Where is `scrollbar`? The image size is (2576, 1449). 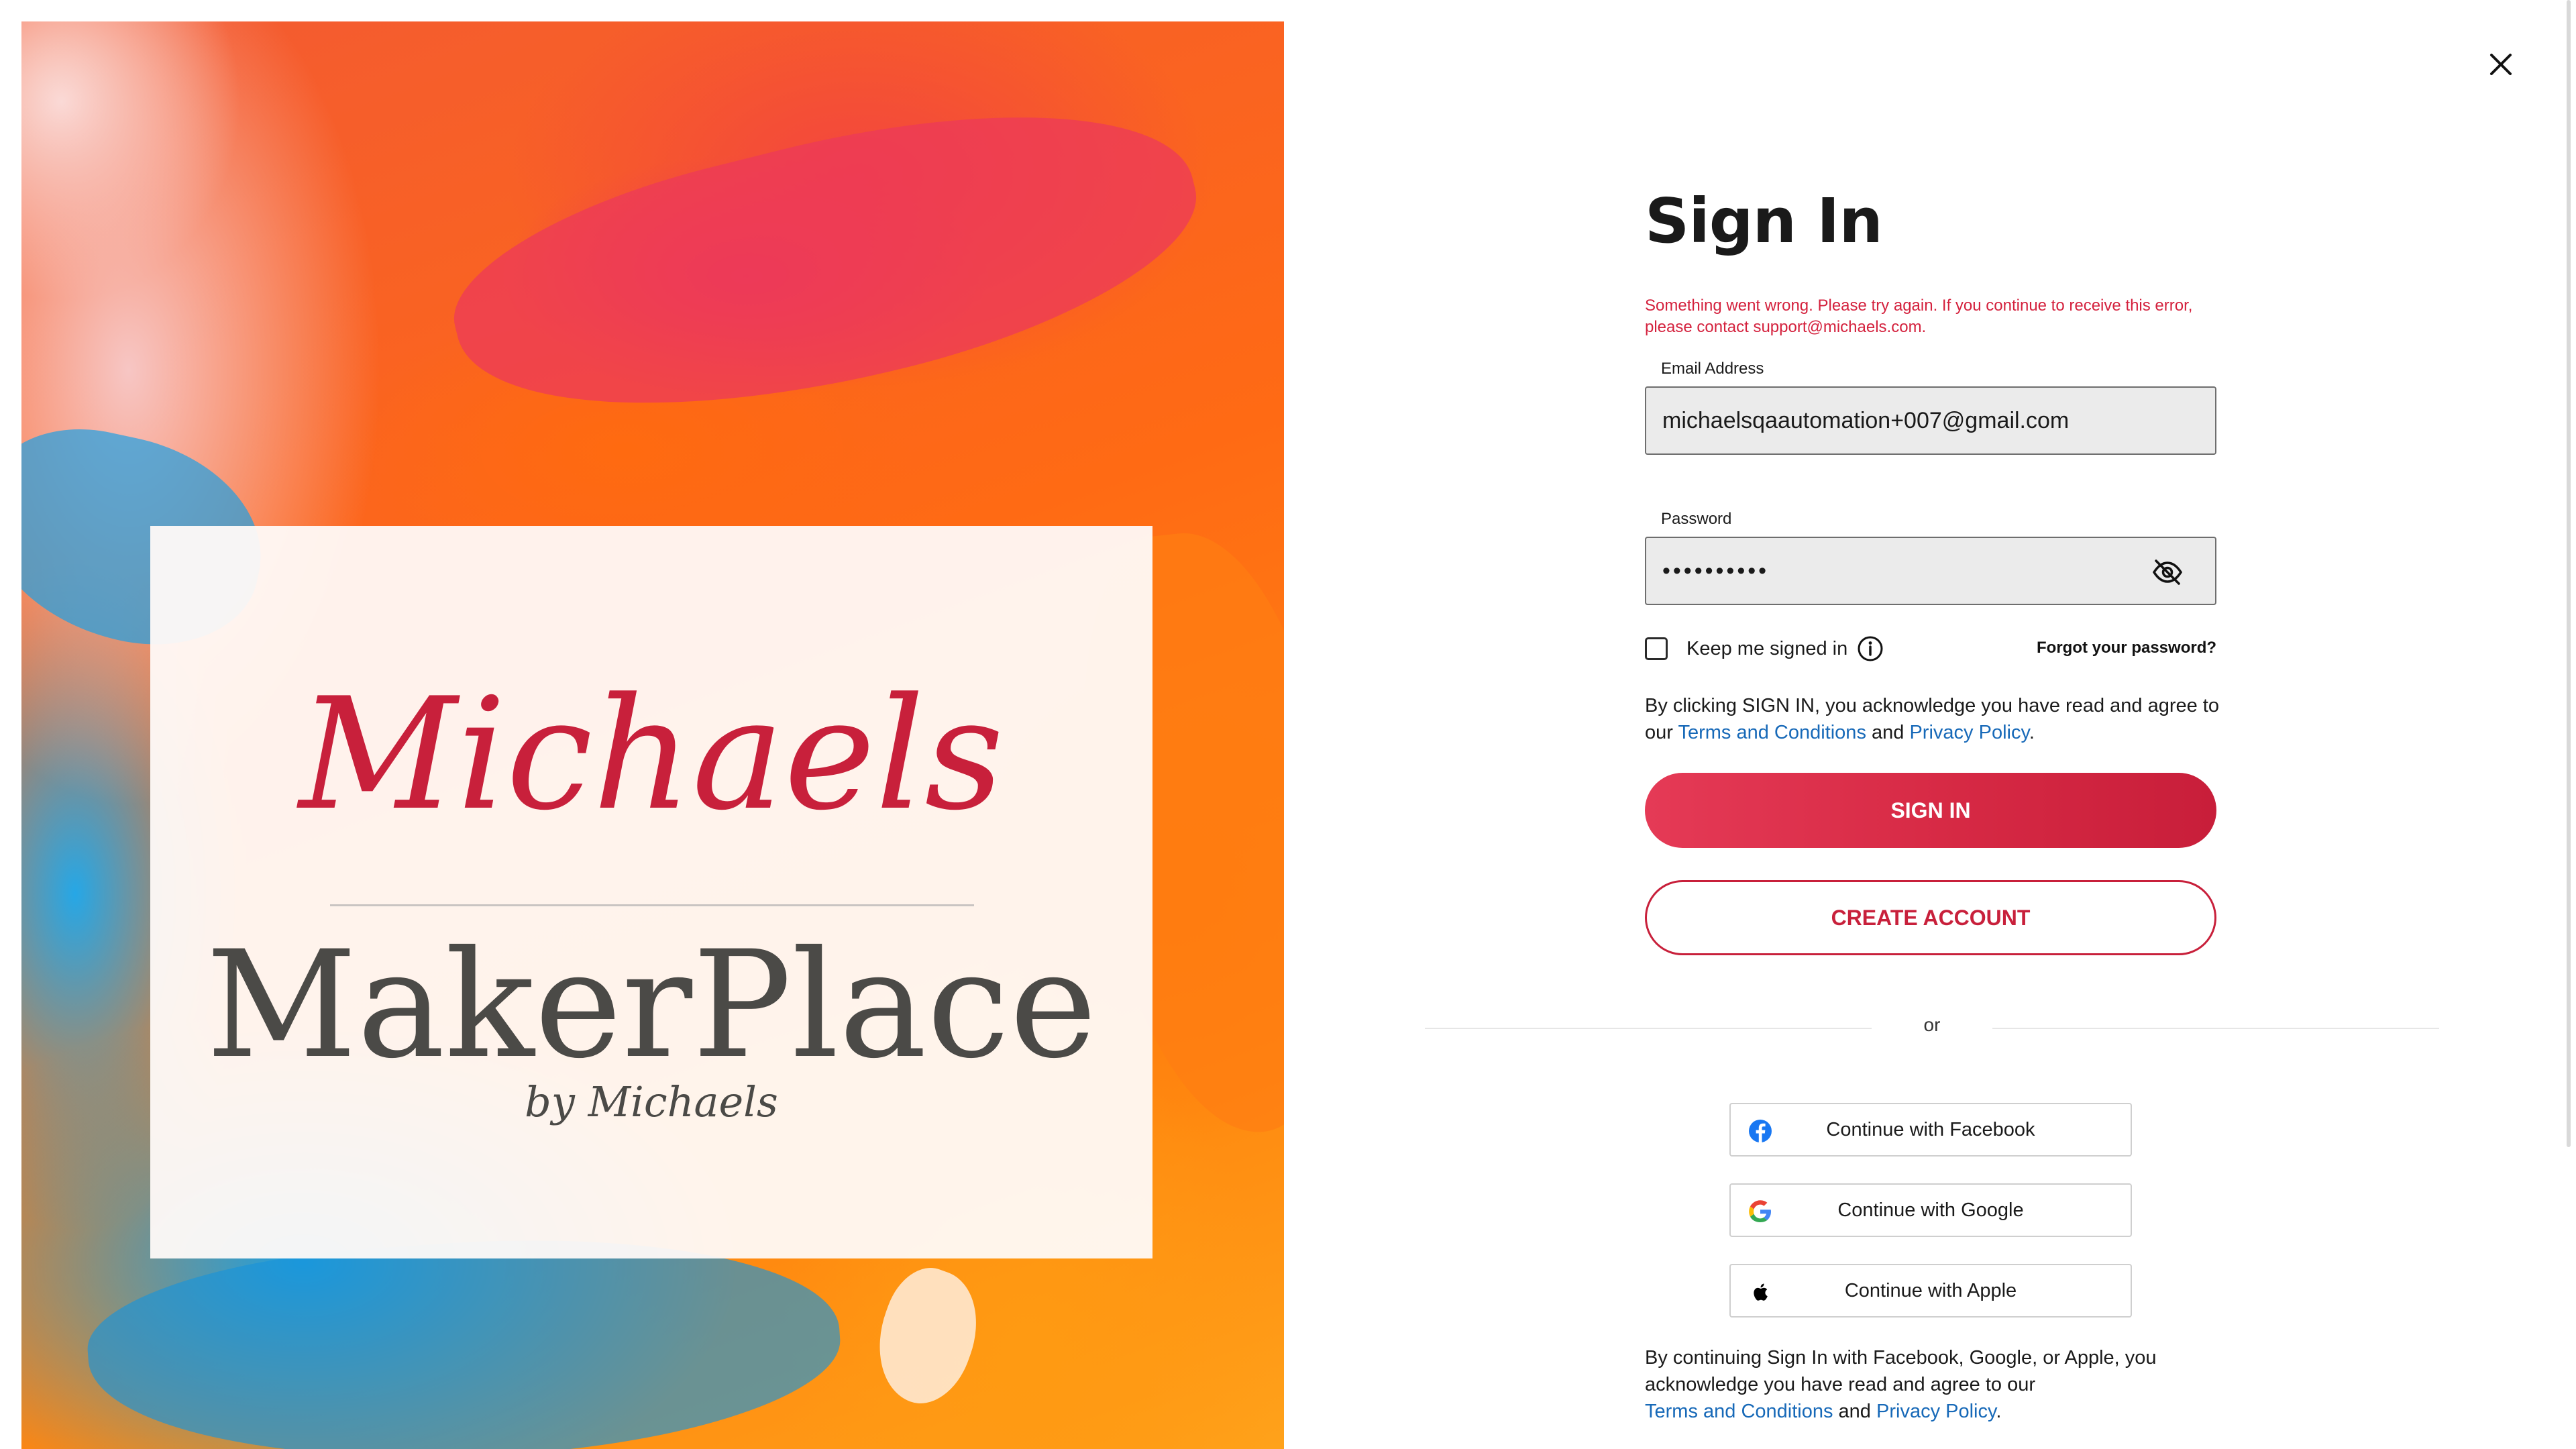
scrollbar is located at coordinates (2569, 573).